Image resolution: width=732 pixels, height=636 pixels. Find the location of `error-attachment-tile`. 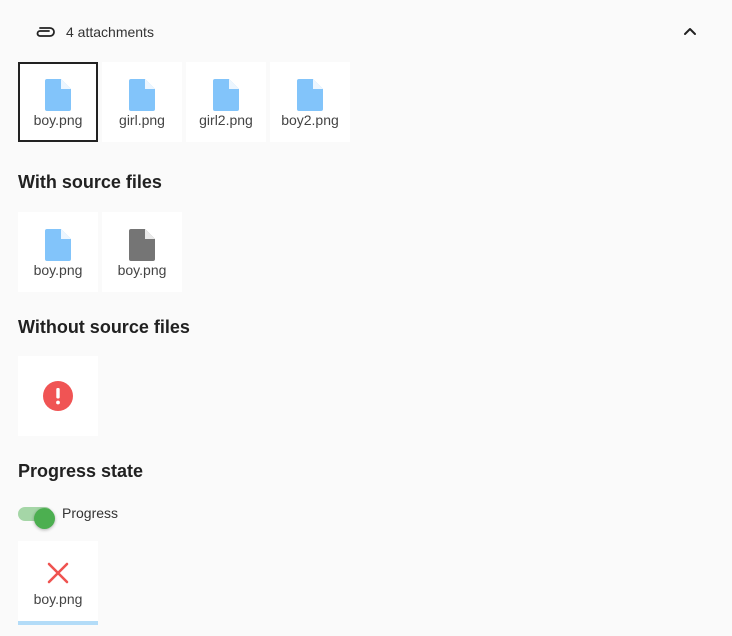

error-attachment-tile is located at coordinates (58, 396).